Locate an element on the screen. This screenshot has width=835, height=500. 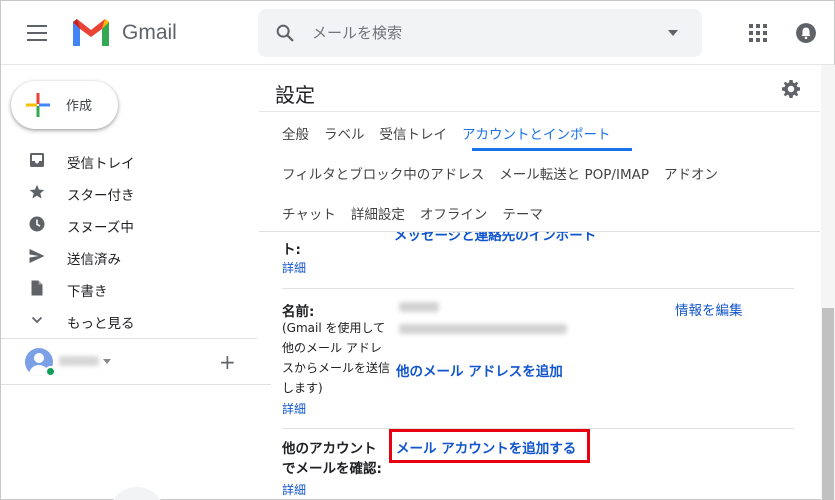
search-bar is located at coordinates (480, 33).